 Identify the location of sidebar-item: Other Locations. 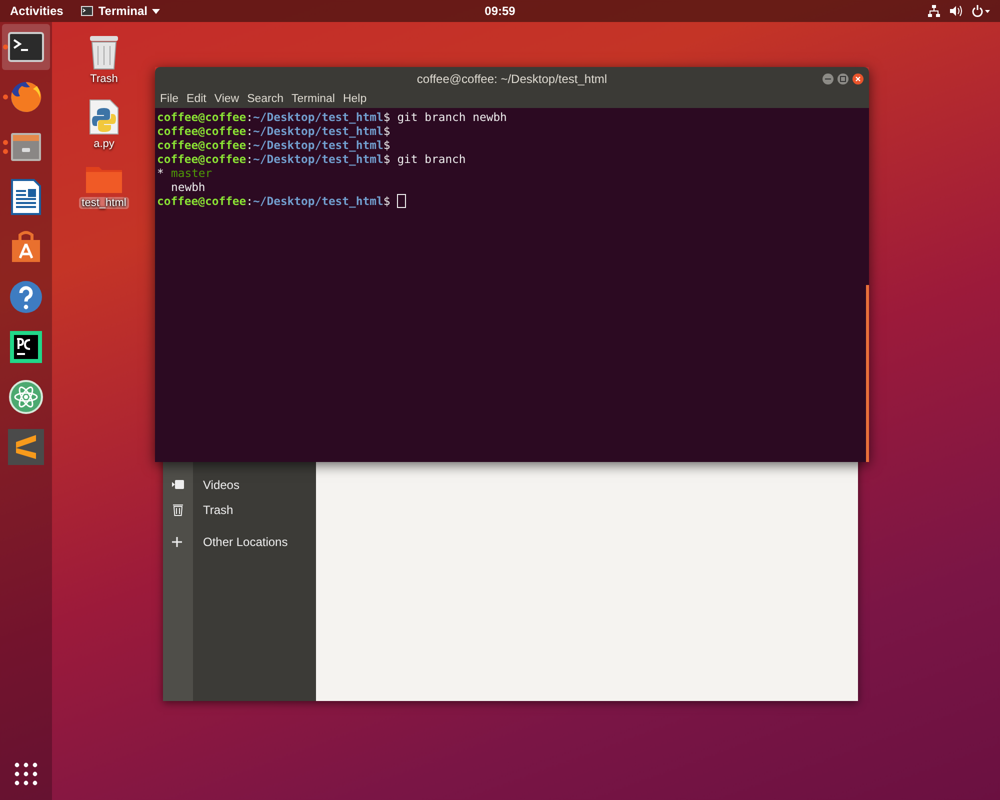
(254, 541).